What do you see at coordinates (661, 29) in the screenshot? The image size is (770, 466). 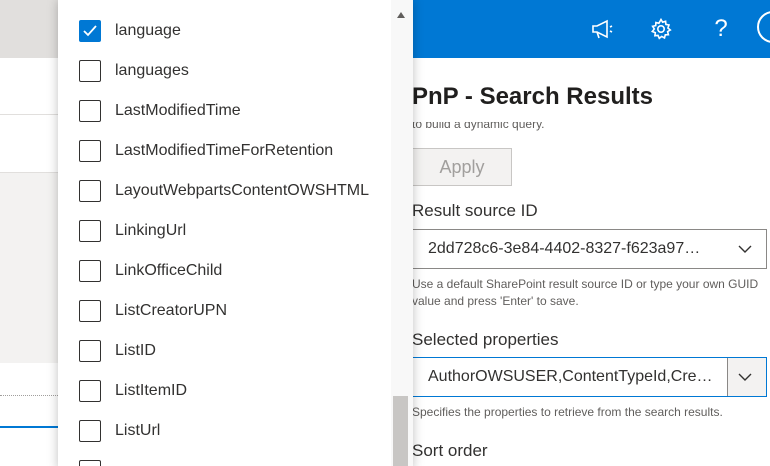 I see `gear-icon` at bounding box center [661, 29].